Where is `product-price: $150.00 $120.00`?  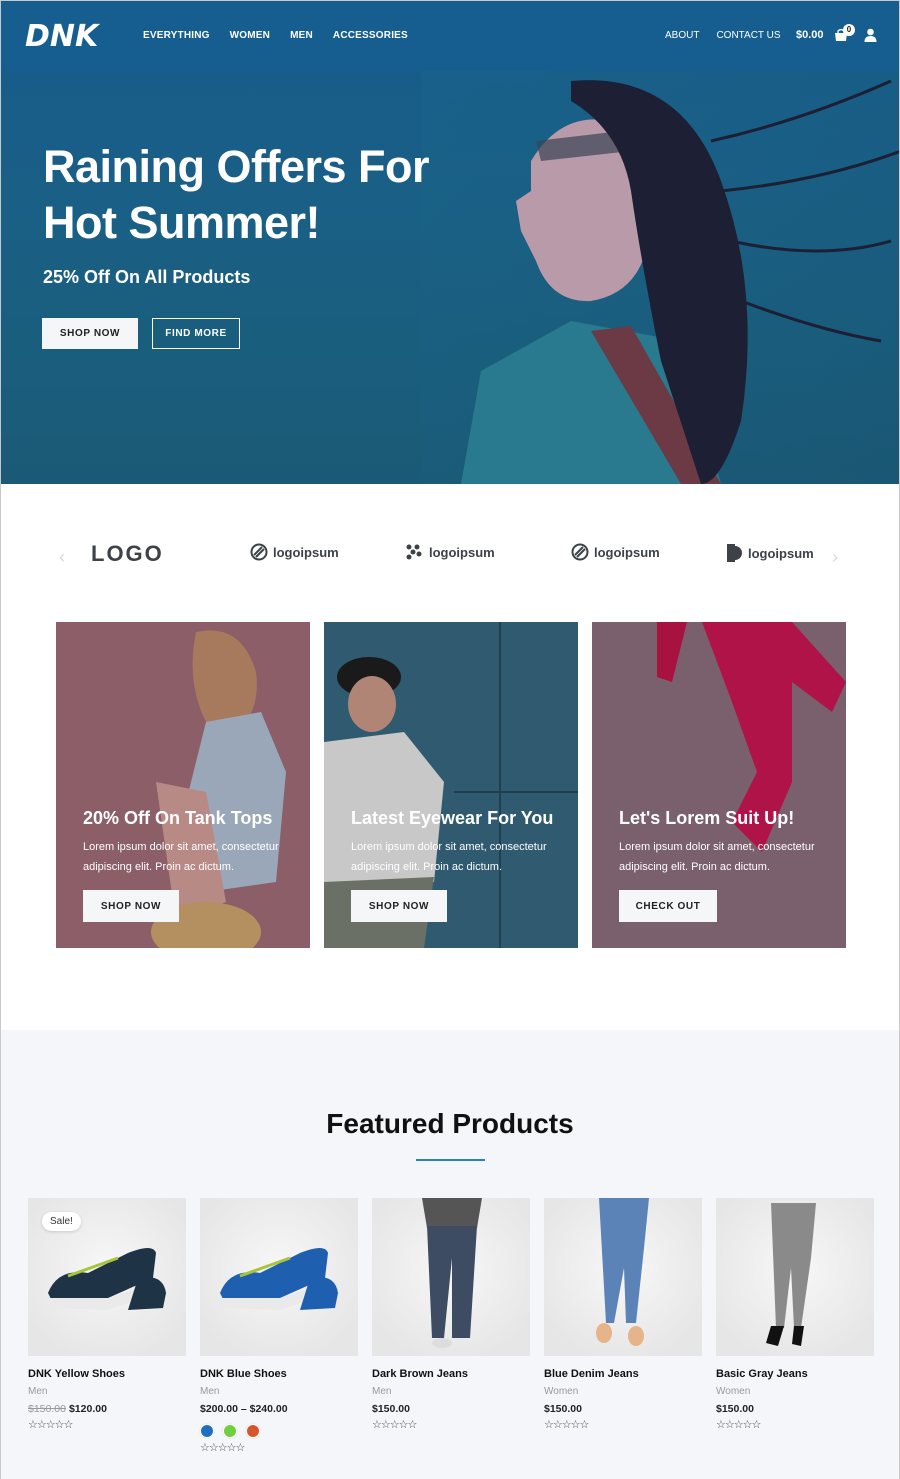 product-price: $150.00 $120.00 is located at coordinates (107, 1409).